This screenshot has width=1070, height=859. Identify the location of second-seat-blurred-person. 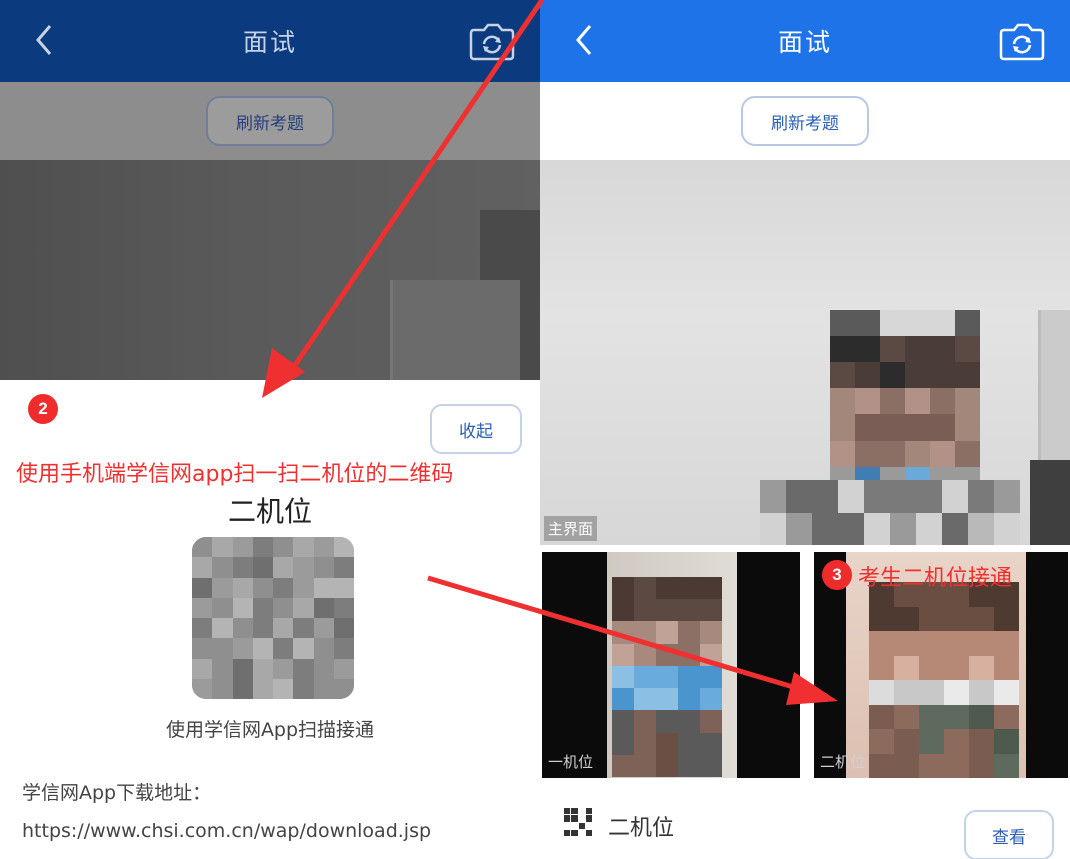
(944, 680).